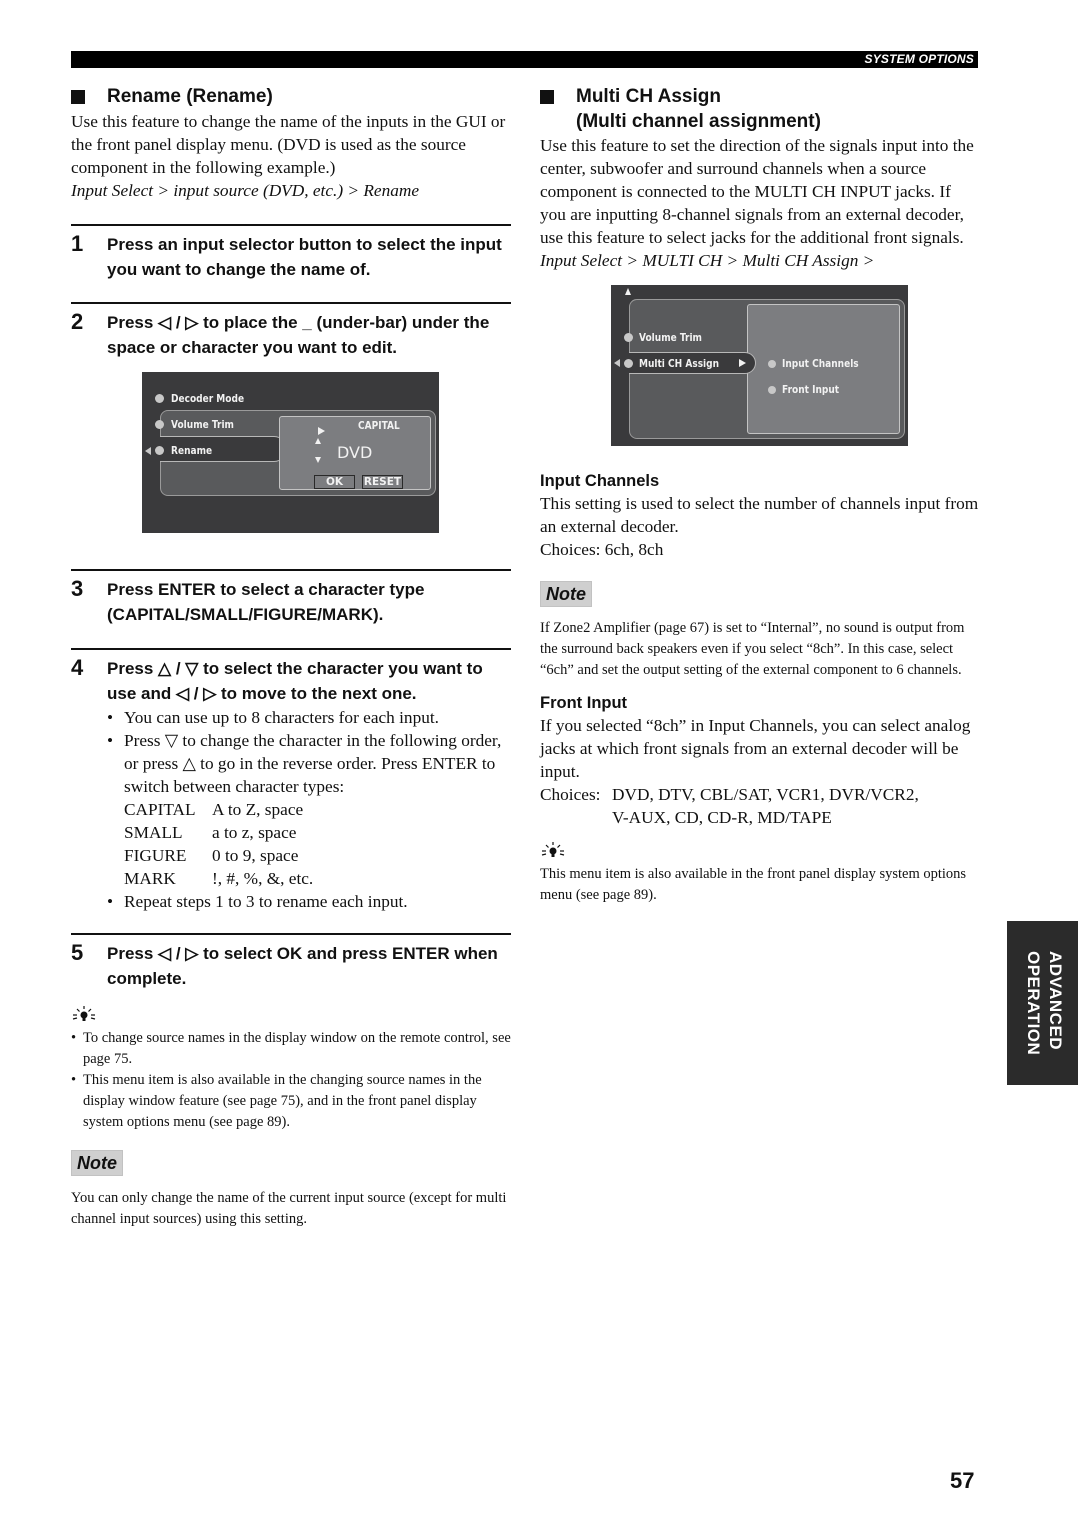 The image size is (1080, 1526). I want to click on reset-button: RESET, so click(382, 482).